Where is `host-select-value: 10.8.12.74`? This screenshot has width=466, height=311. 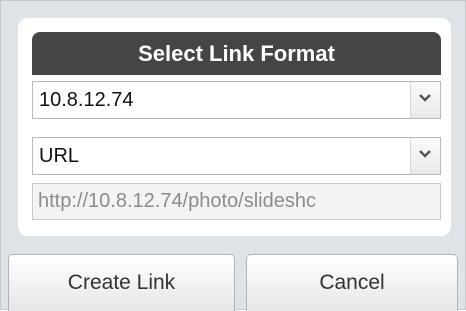
host-select-value: 10.8.12.74 is located at coordinates (86, 100).